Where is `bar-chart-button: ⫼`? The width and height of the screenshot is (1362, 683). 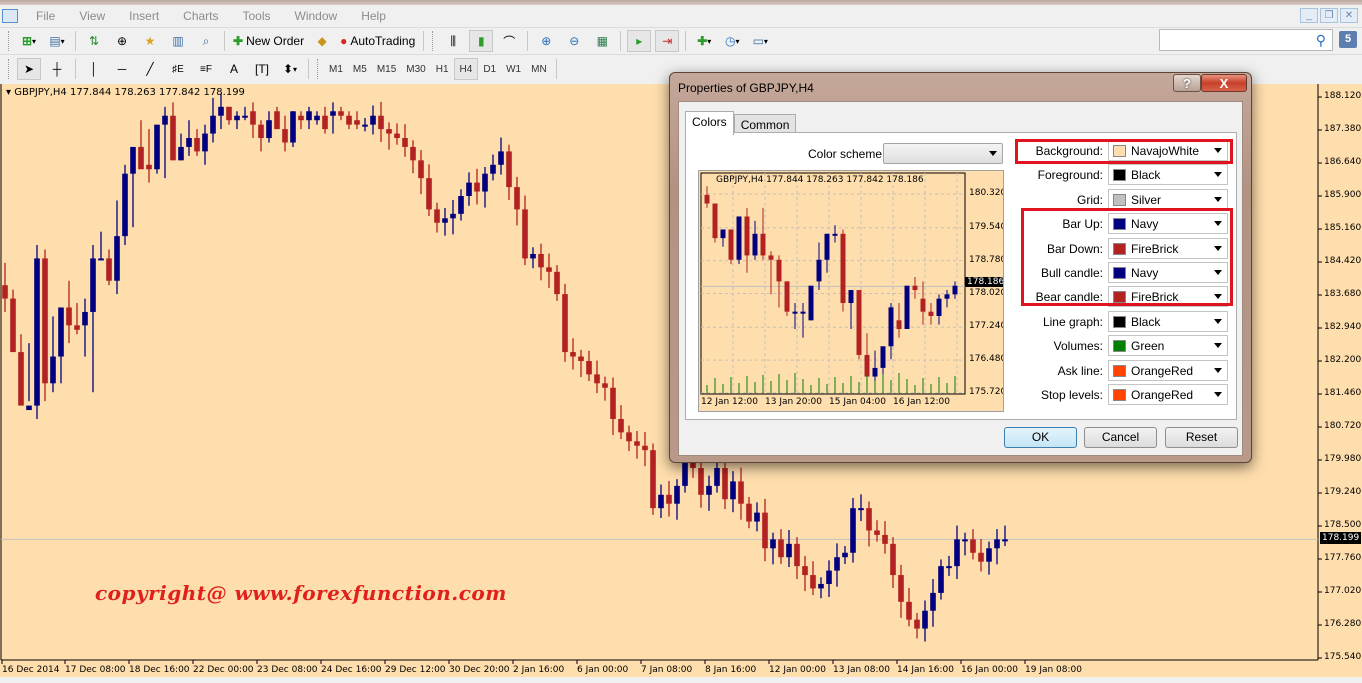 bar-chart-button: ⫼ is located at coordinates (453, 41).